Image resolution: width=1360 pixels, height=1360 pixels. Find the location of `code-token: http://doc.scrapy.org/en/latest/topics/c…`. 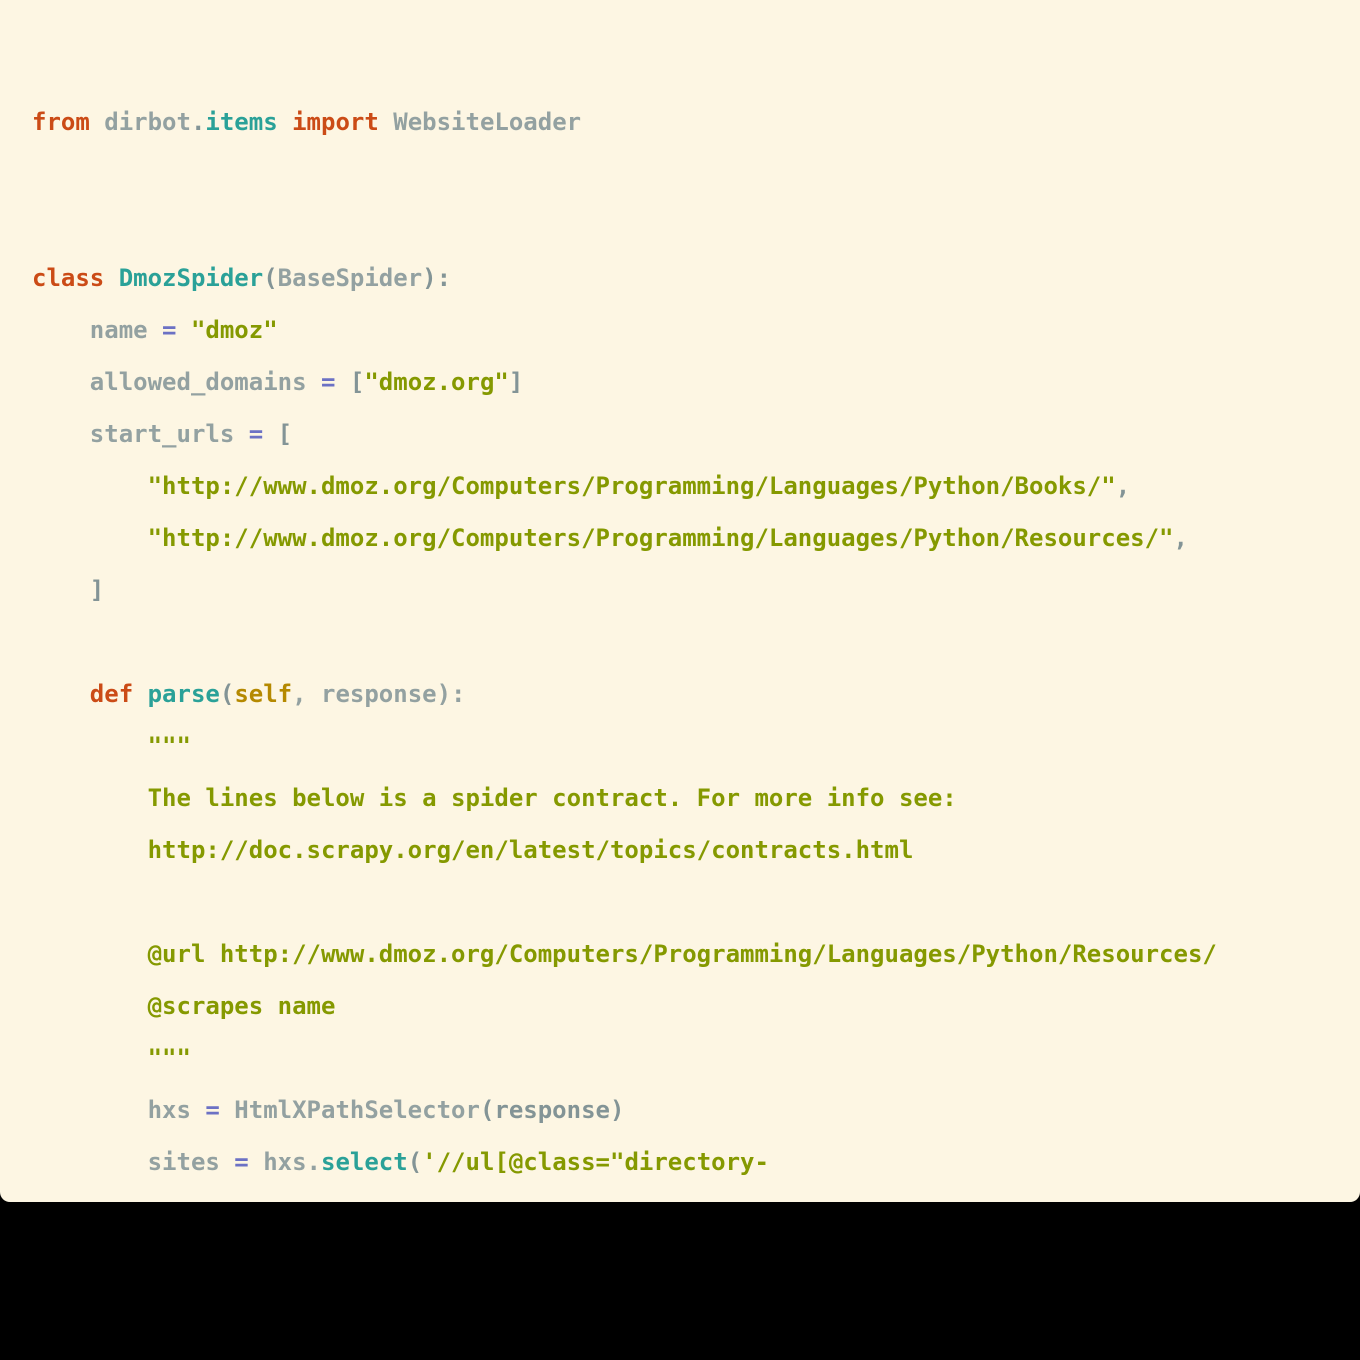

code-token: http://doc.scrapy.org/en/latest/topics/c… is located at coordinates (473, 850).